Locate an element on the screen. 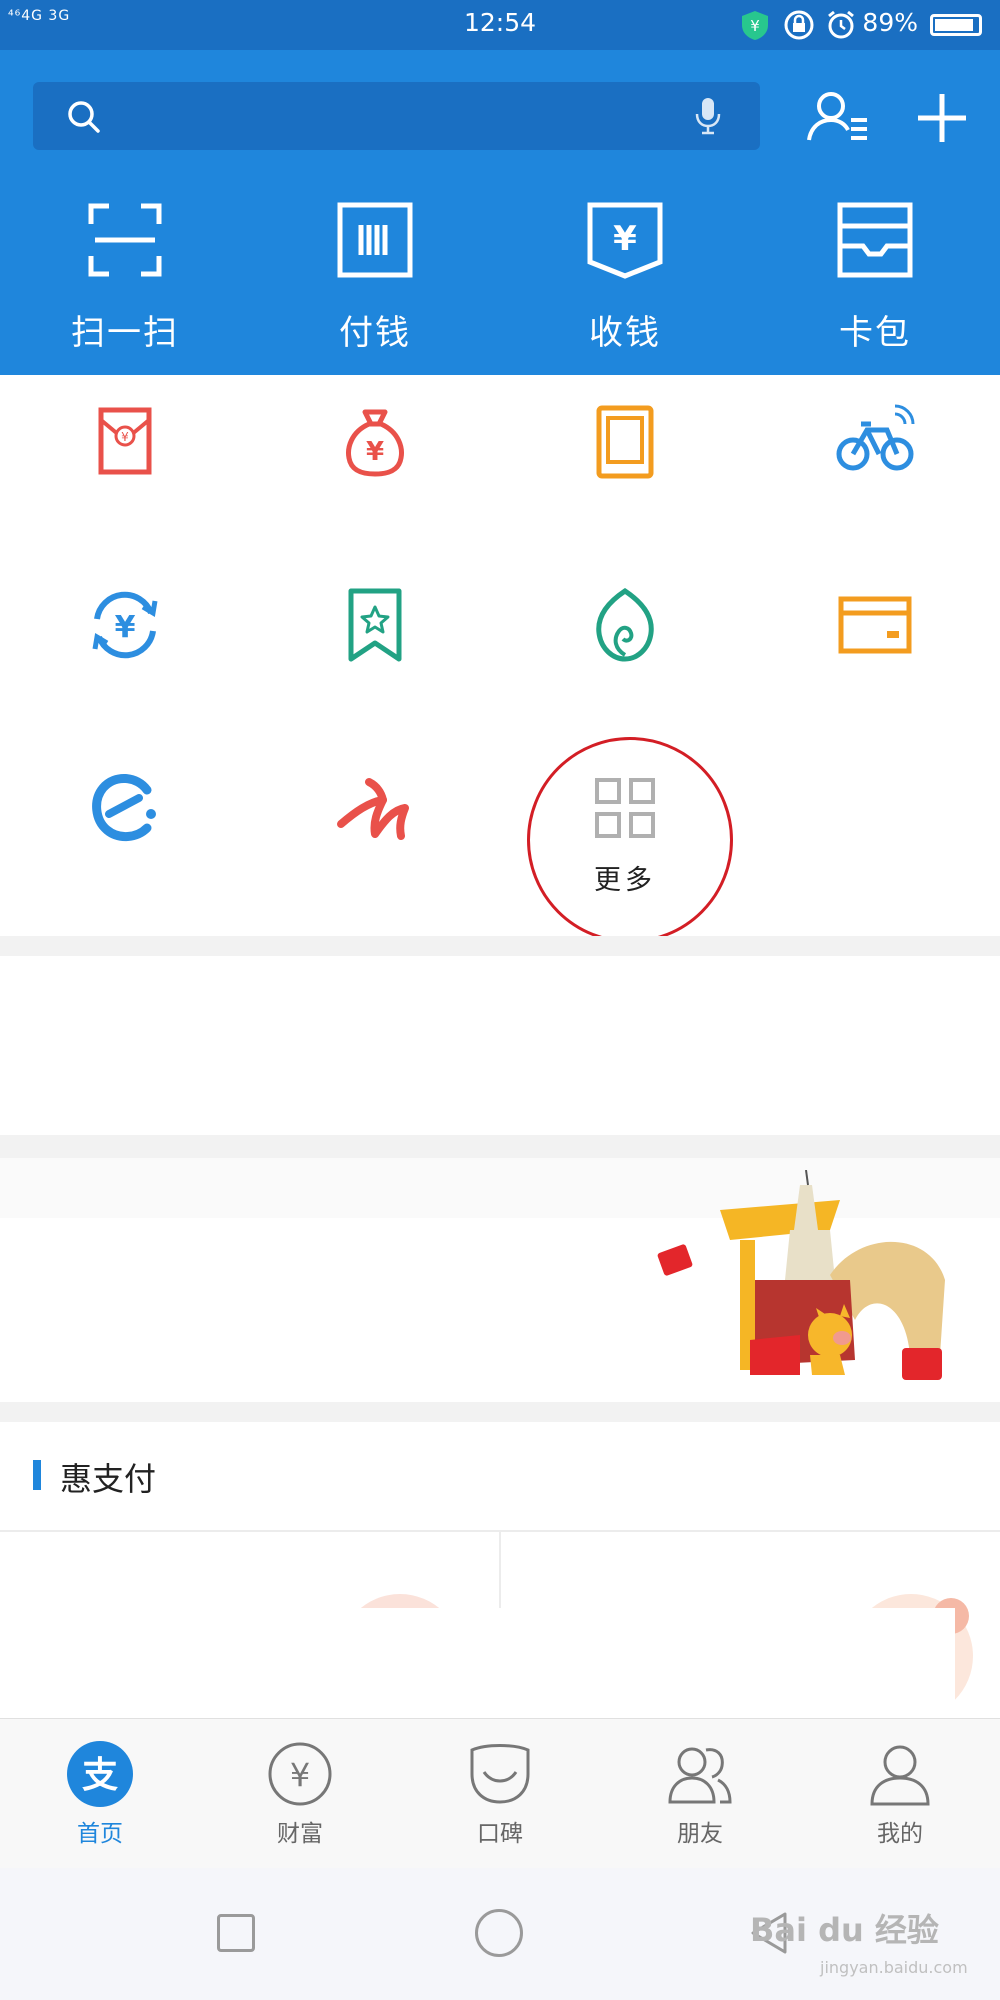  add-icon is located at coordinates (942, 118).